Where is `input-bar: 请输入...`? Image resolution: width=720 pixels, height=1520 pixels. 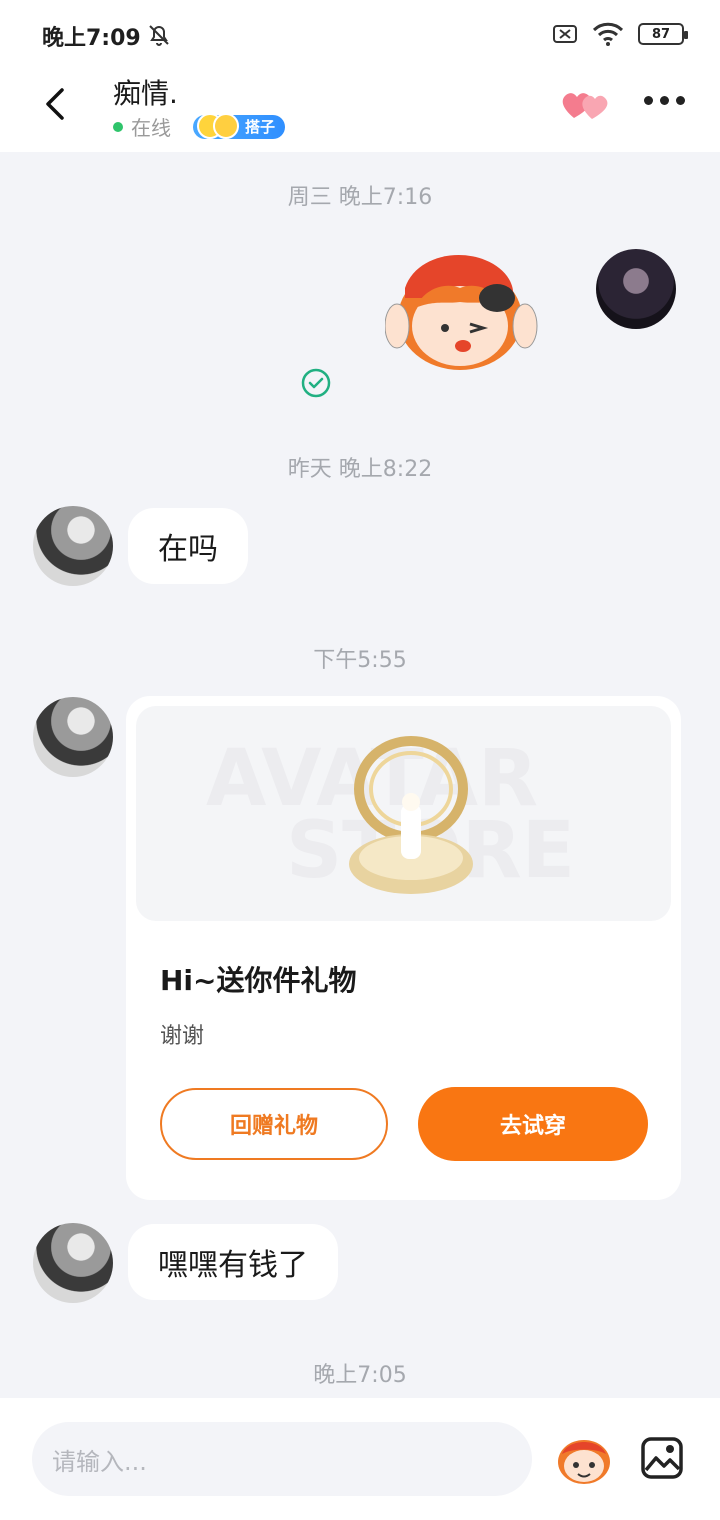 input-bar: 请输入... is located at coordinates (360, 1459).